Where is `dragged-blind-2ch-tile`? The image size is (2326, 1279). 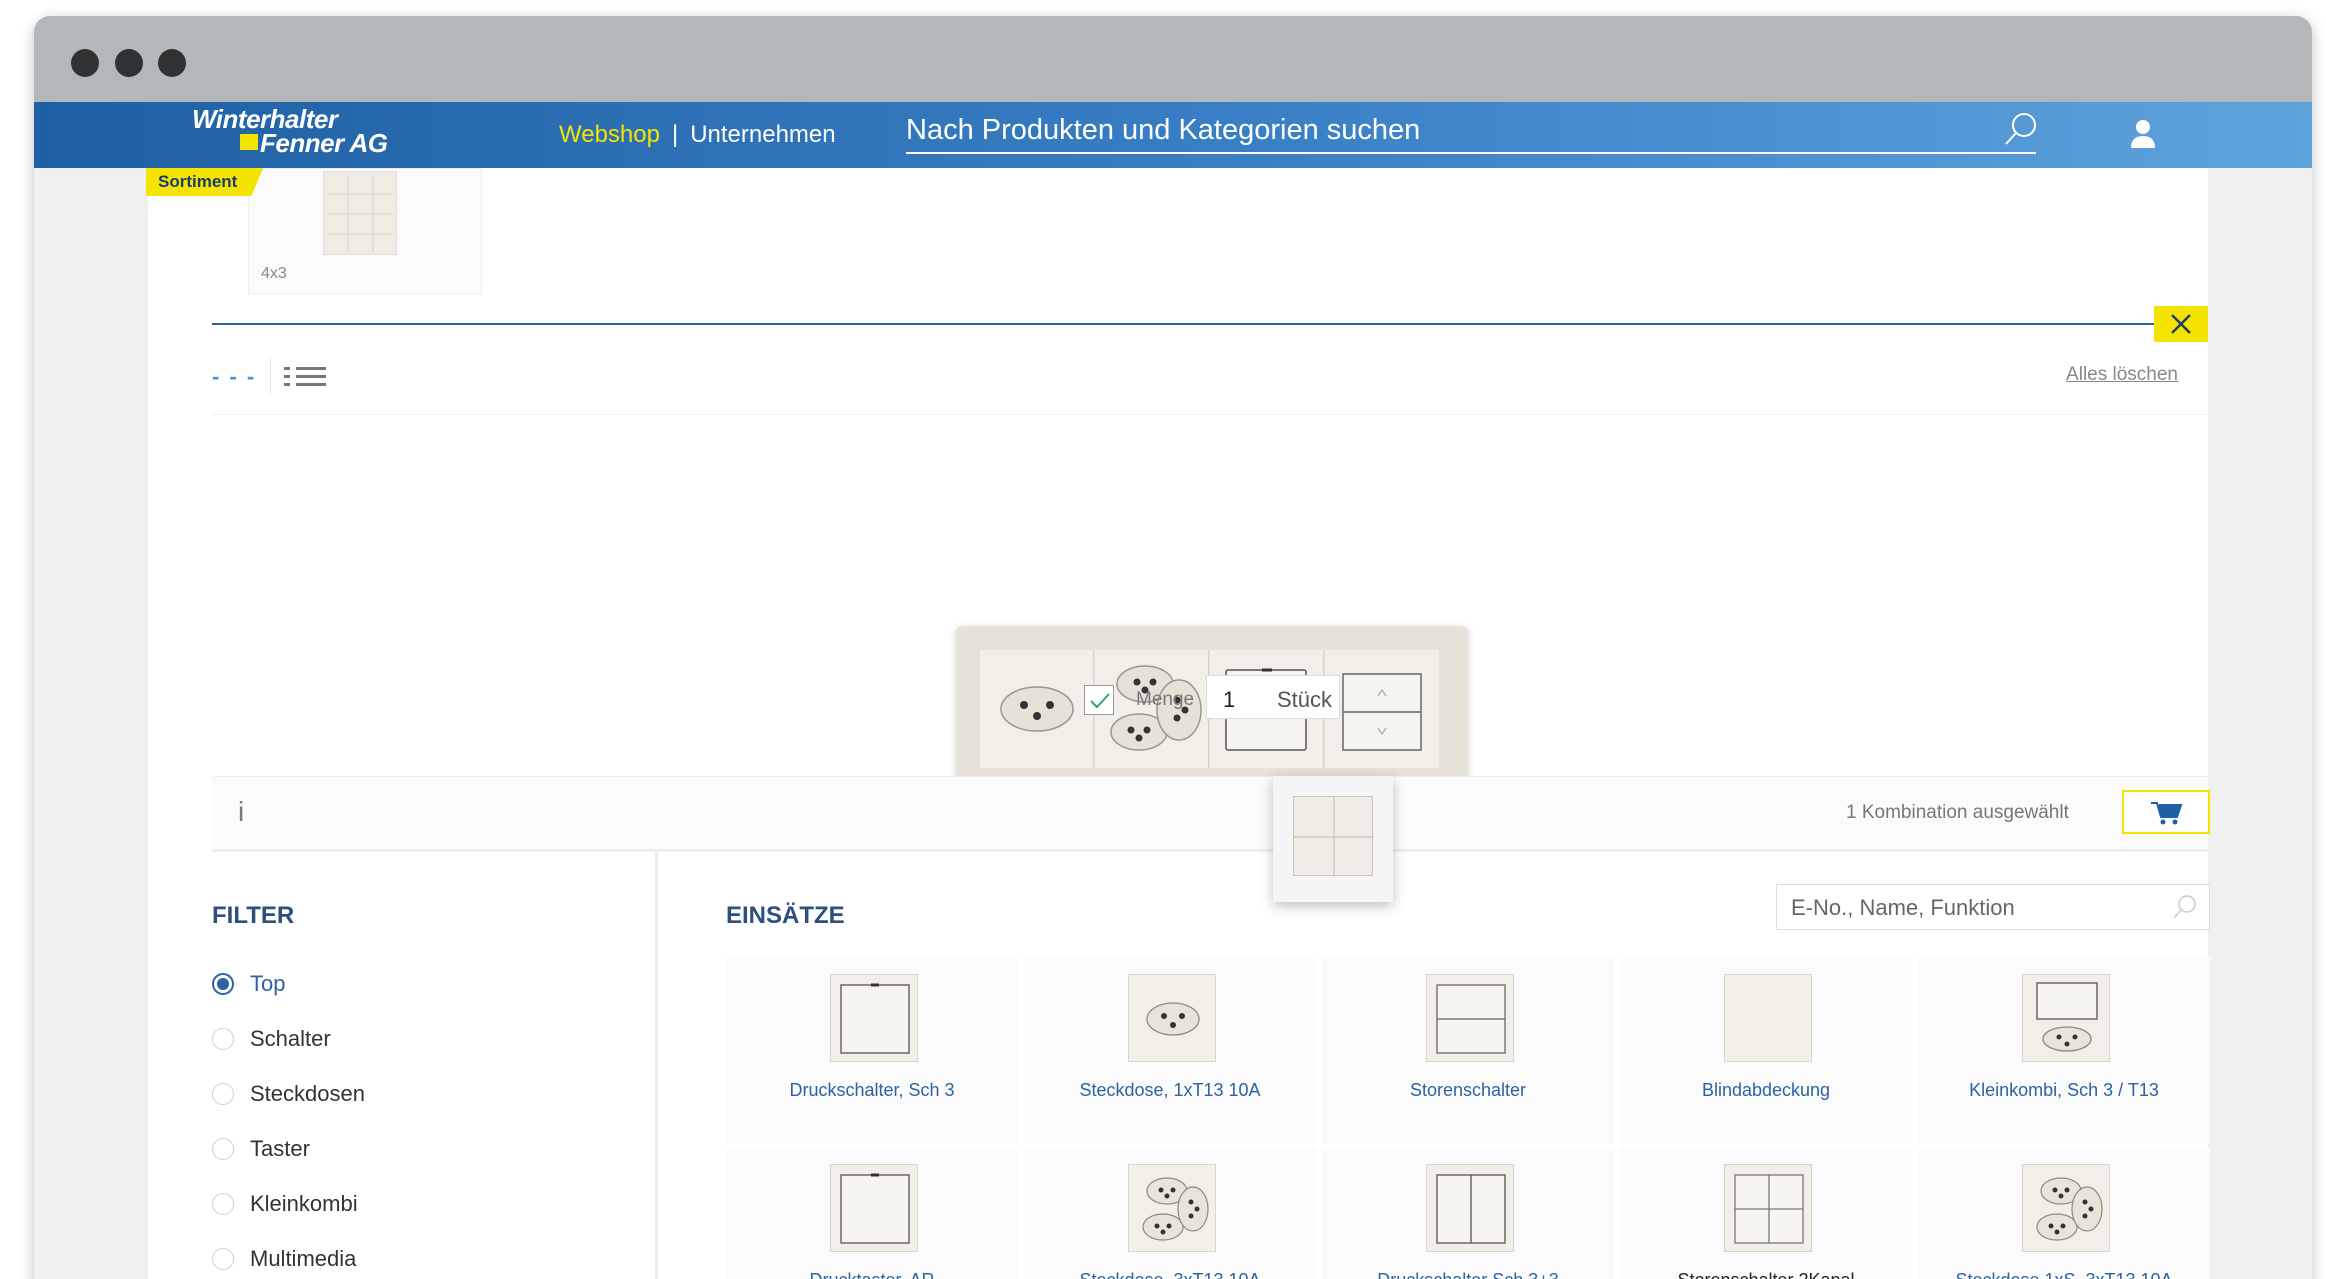
dragged-blind-2ch-tile is located at coordinates (1333, 839).